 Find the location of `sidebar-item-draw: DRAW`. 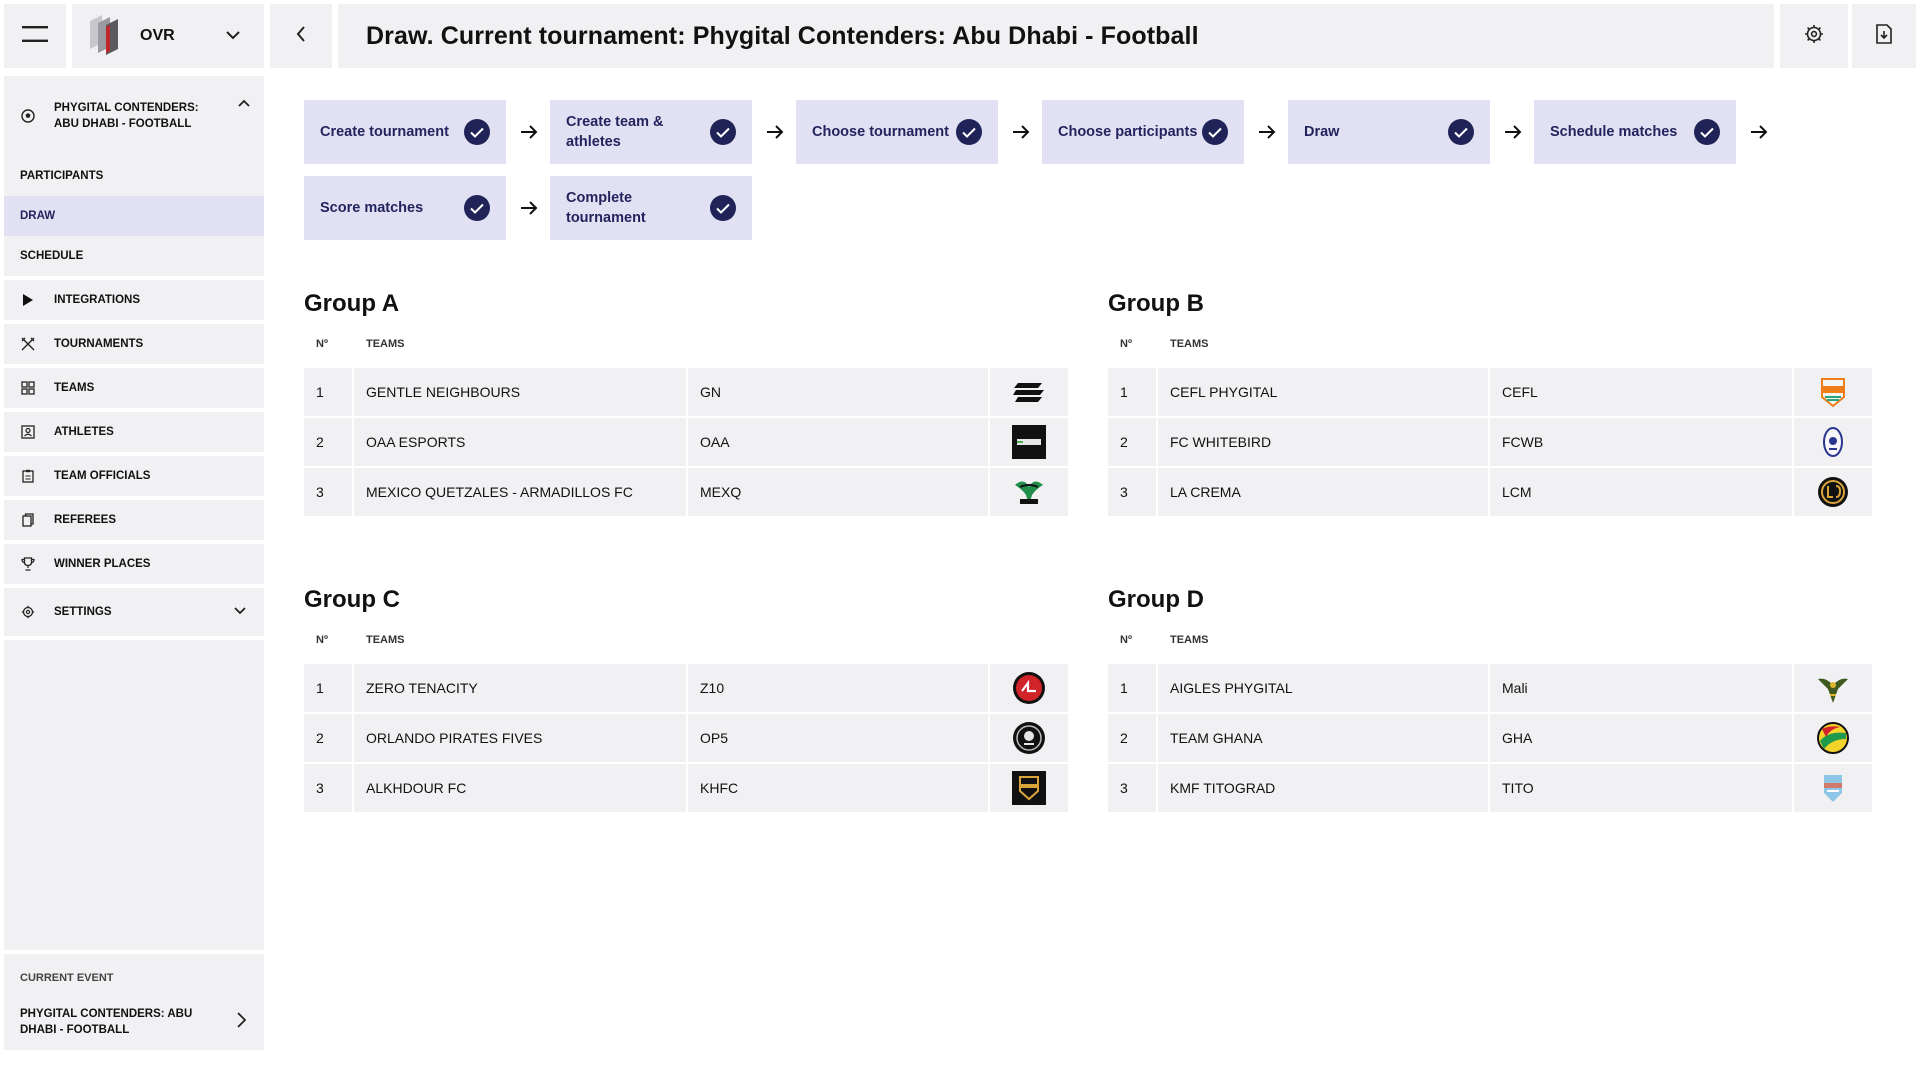

sidebar-item-draw: DRAW is located at coordinates (134, 216).